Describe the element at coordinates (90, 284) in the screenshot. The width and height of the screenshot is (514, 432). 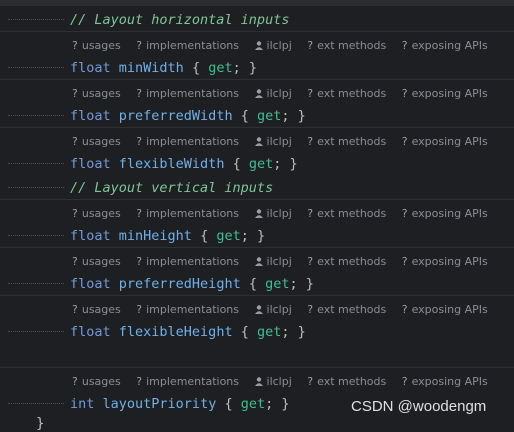
I see `keyword: float` at that location.